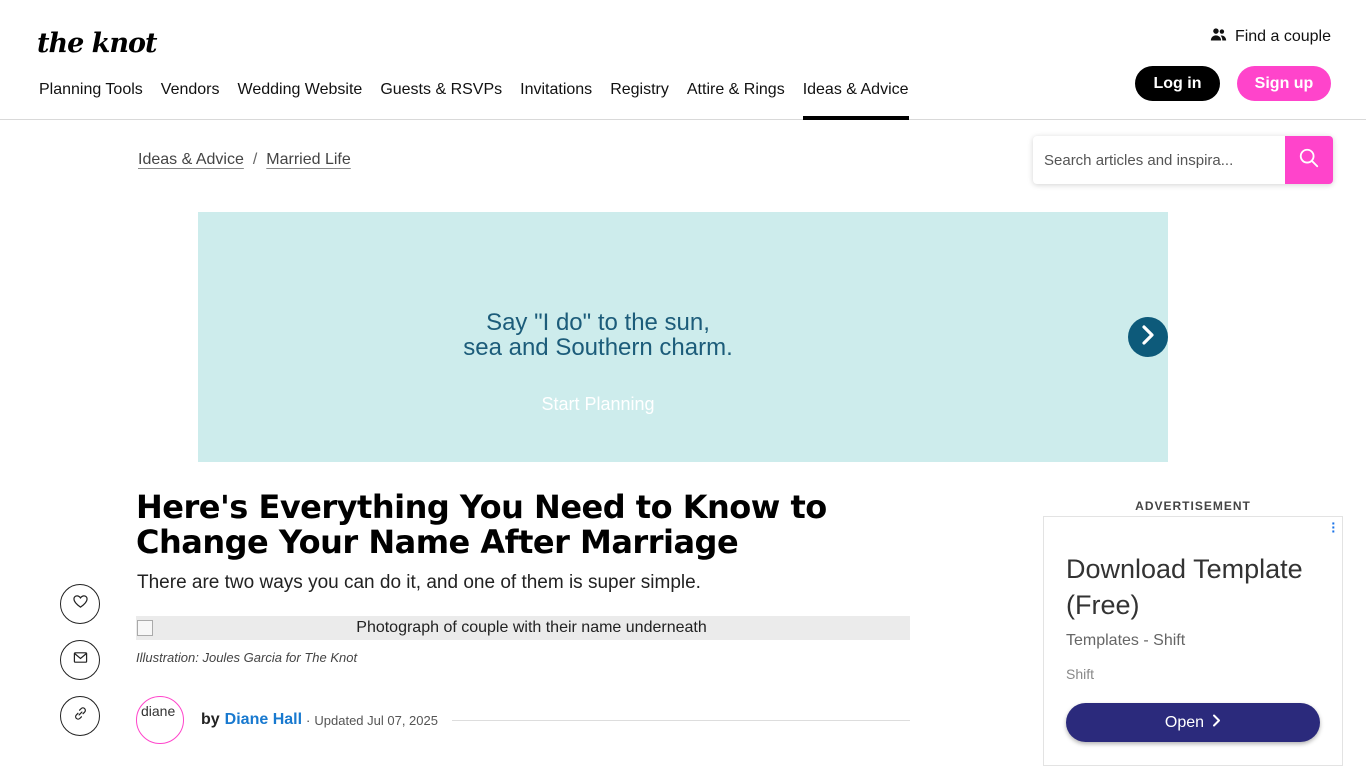 The image size is (1366, 768). I want to click on login-button: Log in, so click(1177, 83).